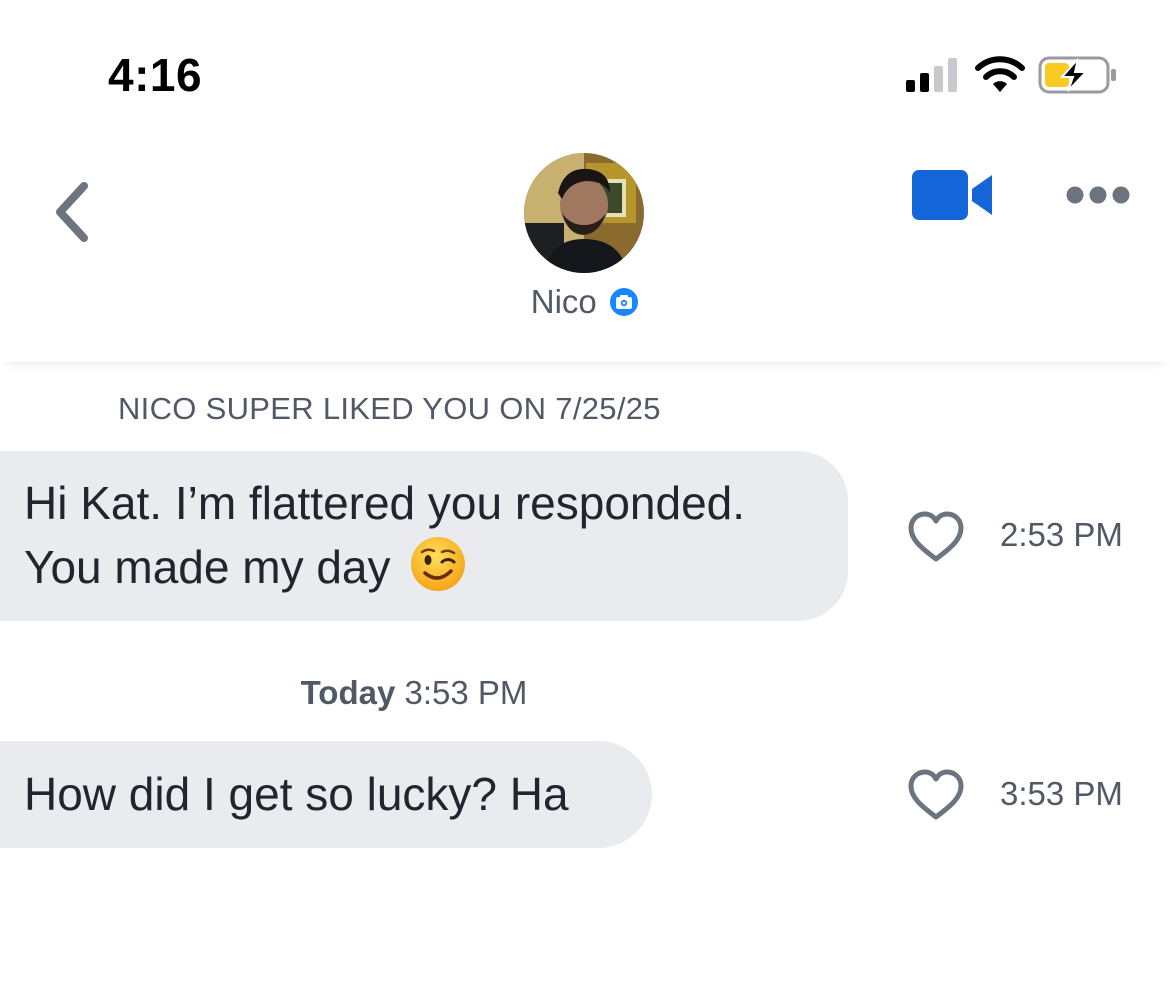  What do you see at coordinates (954, 195) in the screenshot?
I see `video-call-icon` at bounding box center [954, 195].